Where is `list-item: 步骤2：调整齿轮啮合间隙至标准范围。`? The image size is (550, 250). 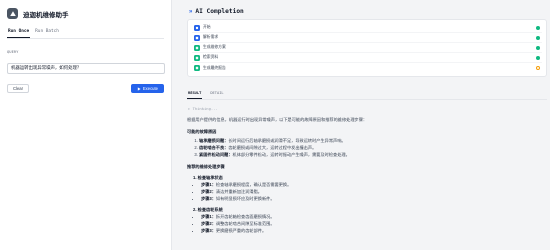 list-item: 步骤2：调整齿轮啮合间隙至标准范围。 is located at coordinates (374, 224).